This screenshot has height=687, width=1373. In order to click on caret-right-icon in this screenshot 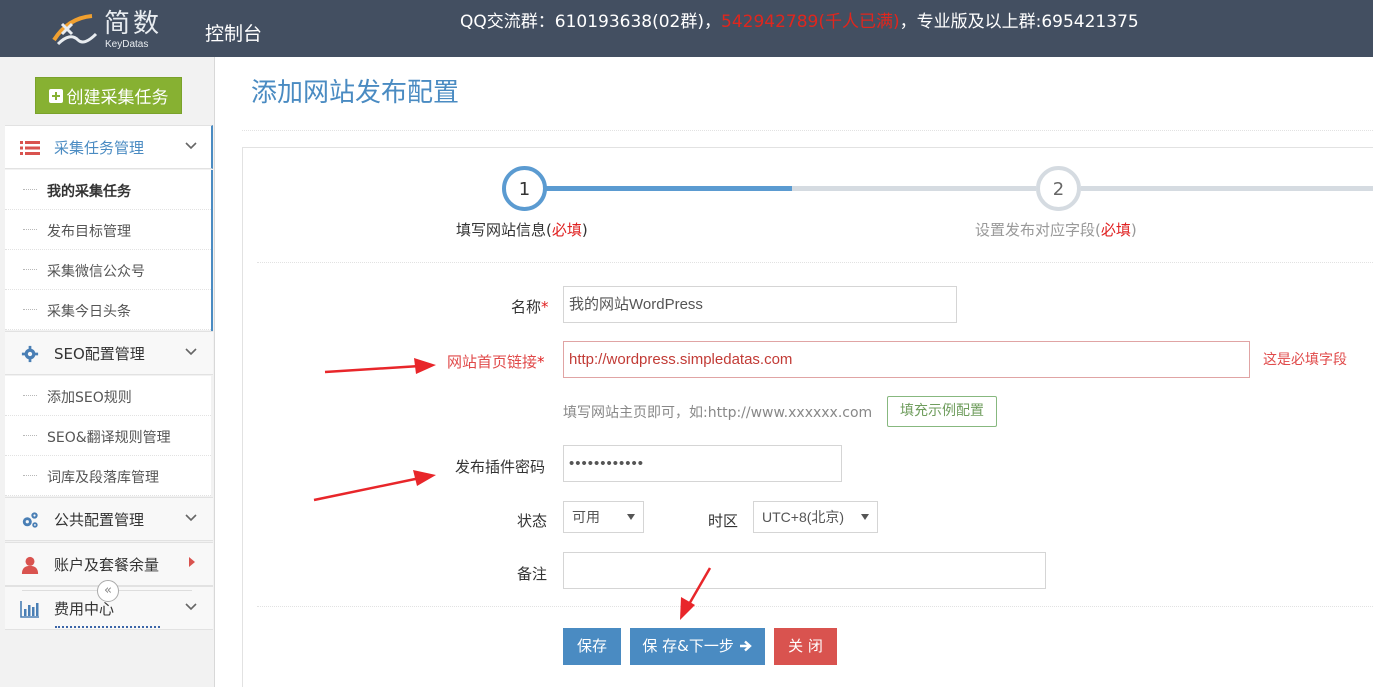, I will do `click(192, 562)`.